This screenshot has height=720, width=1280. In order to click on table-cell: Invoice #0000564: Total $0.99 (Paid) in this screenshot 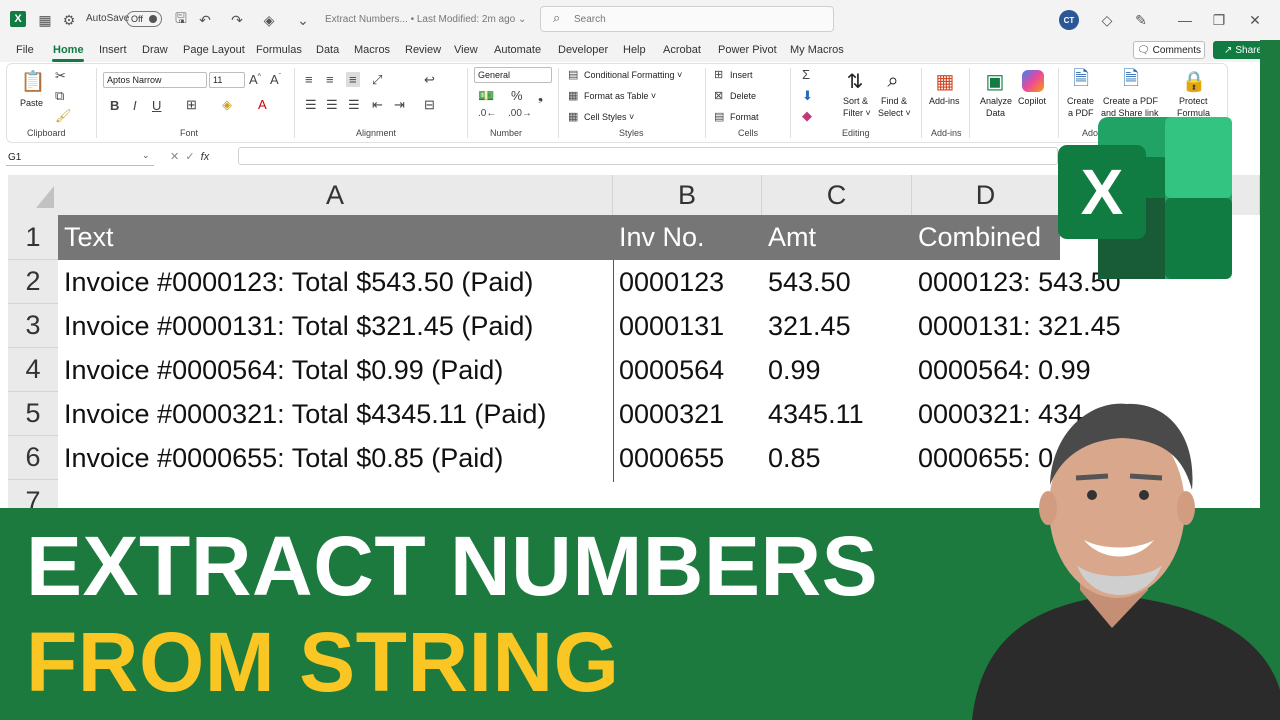, I will do `click(283, 370)`.